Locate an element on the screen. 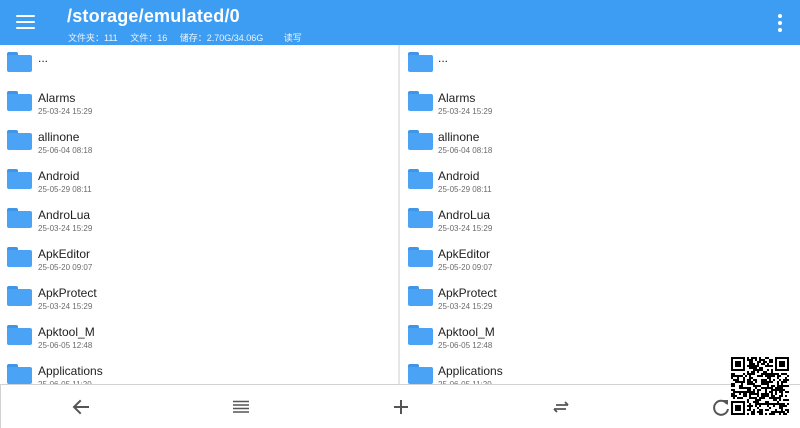  folder-item: Applications25-06-05 11:20 is located at coordinates (199, 370).